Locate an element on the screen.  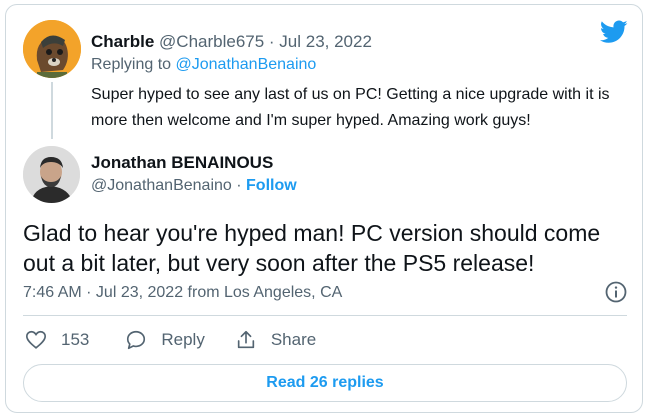
speech-bubble-icon is located at coordinates (136, 340).